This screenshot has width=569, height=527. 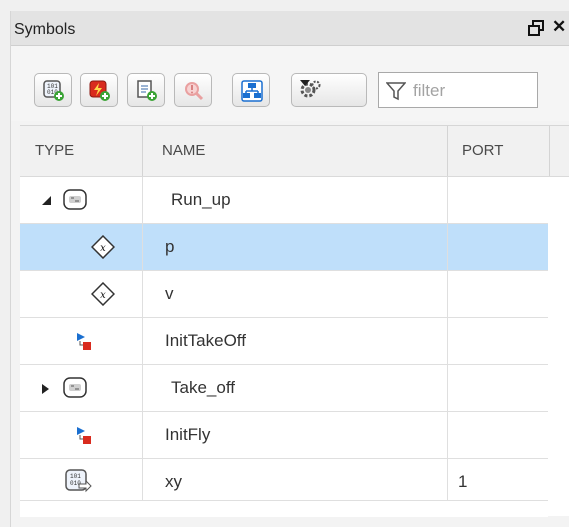 I want to click on settings-dropdown-button, so click(x=329, y=90).